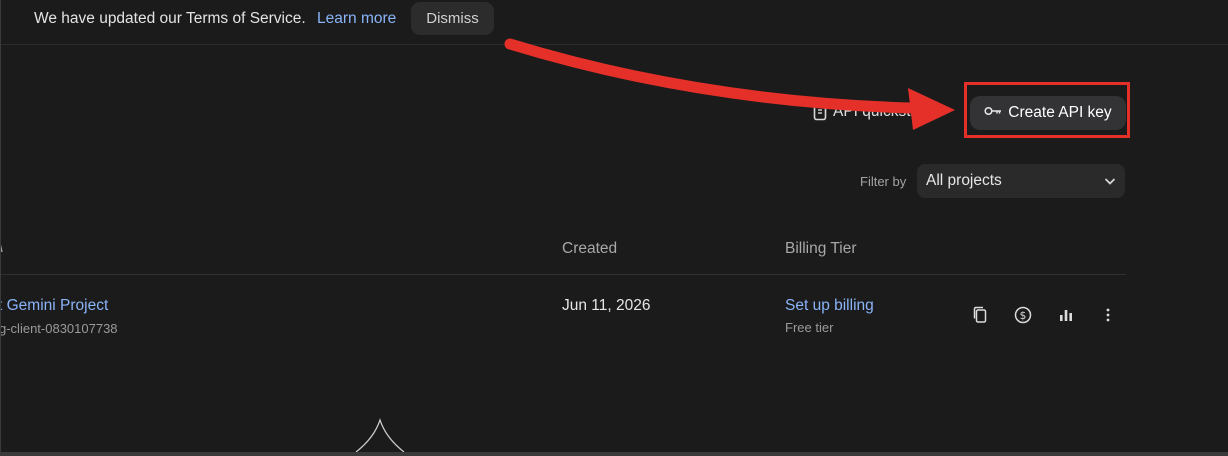  What do you see at coordinates (964, 180) in the screenshot?
I see `filter-selected-value: All projects` at bounding box center [964, 180].